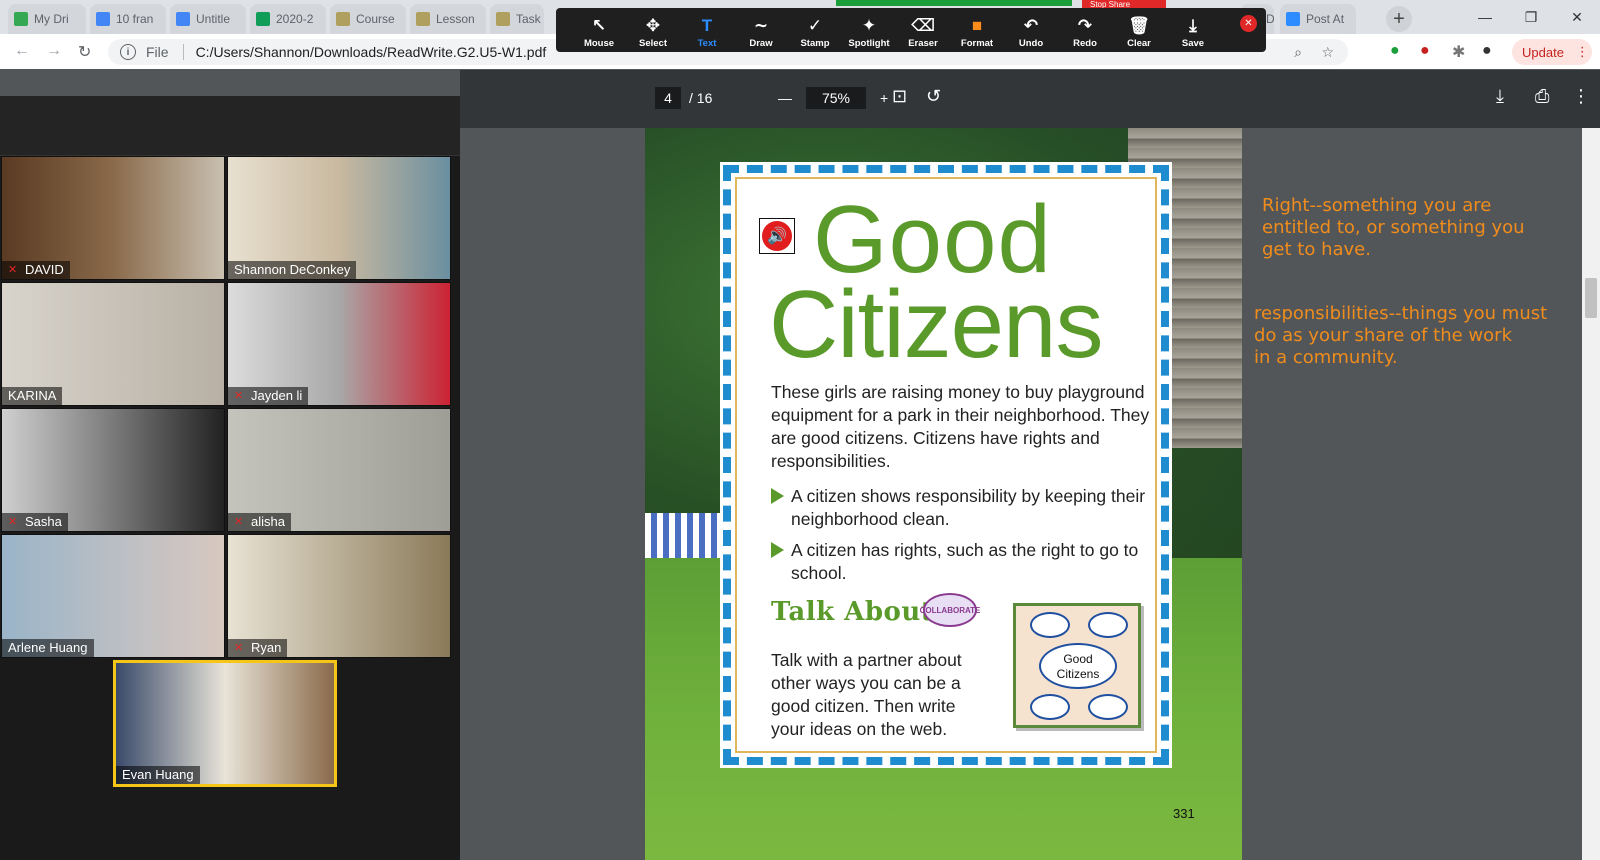 This screenshot has height=860, width=1600. What do you see at coordinates (936, 324) in the screenshot?
I see `title-citizens: Citizens` at bounding box center [936, 324].